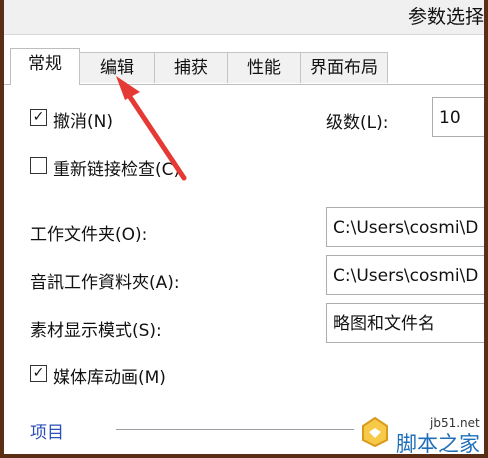 This screenshot has height=458, width=488. I want to click on watermark-logo-icon, so click(375, 432).